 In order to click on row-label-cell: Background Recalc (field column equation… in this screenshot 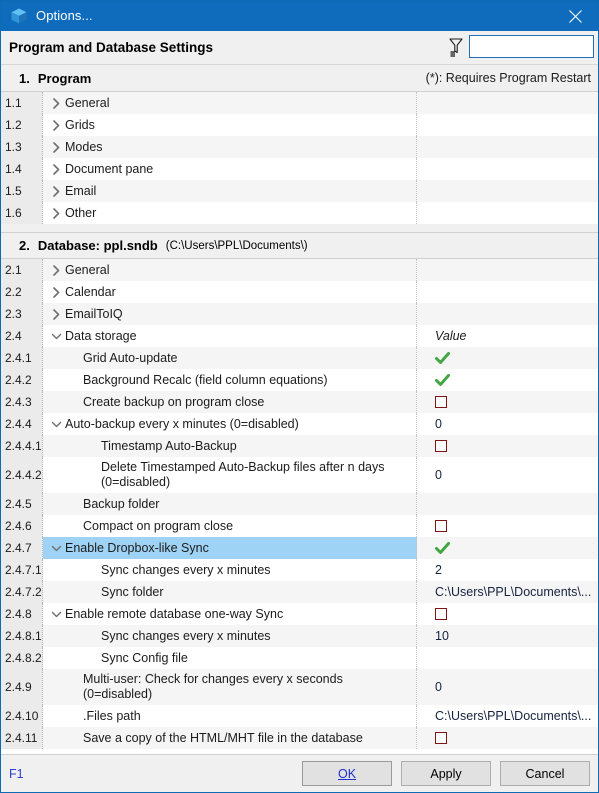, I will do `click(230, 380)`.